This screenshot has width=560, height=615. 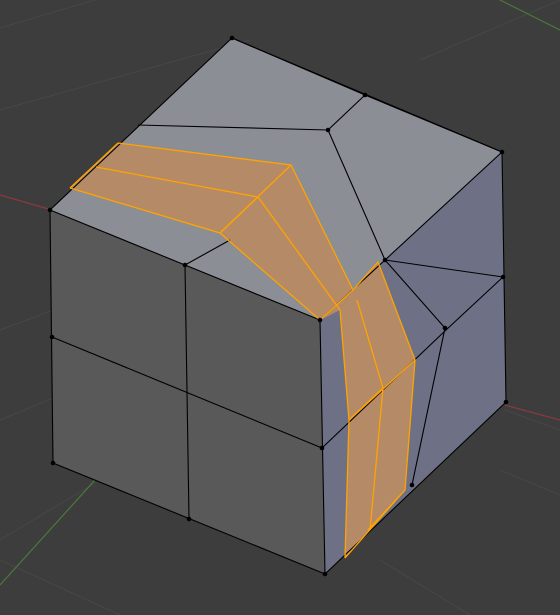 I want to click on y-axis-line-top, so click(x=529, y=15).